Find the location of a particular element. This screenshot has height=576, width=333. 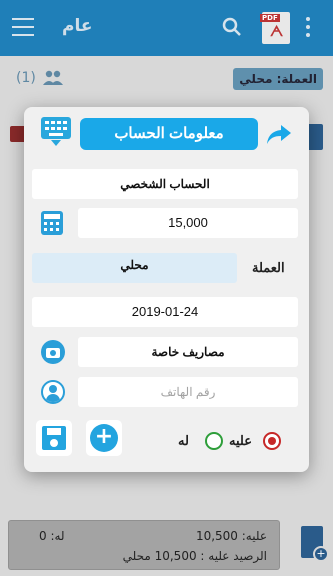

app-bar: عام PDF ᗅ is located at coordinates (166, 28).